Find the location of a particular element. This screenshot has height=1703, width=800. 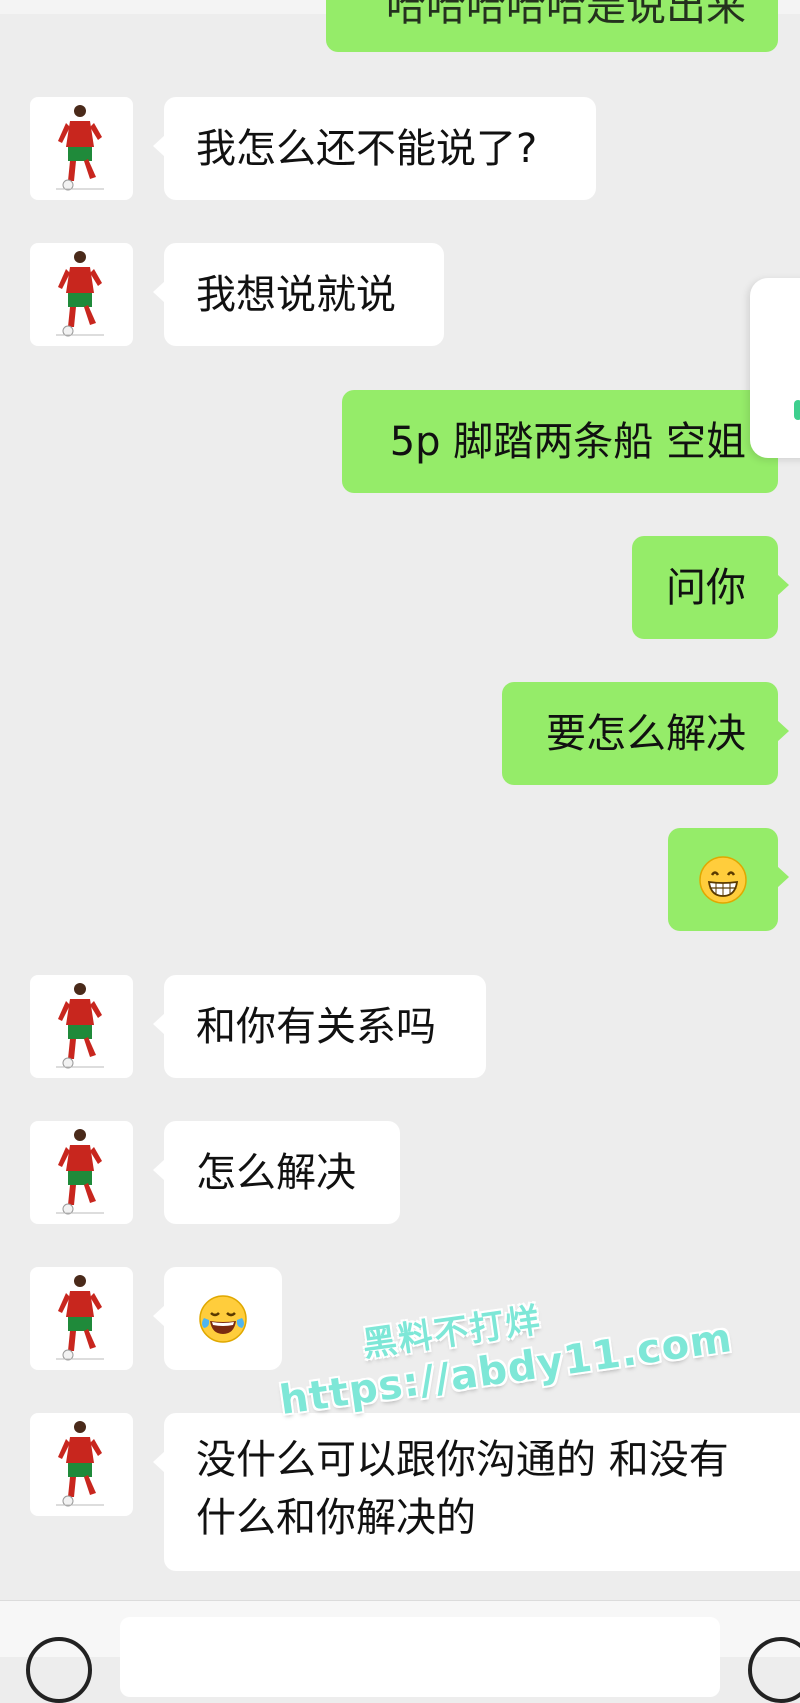

watermark-title: 黑料不打烊 is located at coordinates (452, 1333).